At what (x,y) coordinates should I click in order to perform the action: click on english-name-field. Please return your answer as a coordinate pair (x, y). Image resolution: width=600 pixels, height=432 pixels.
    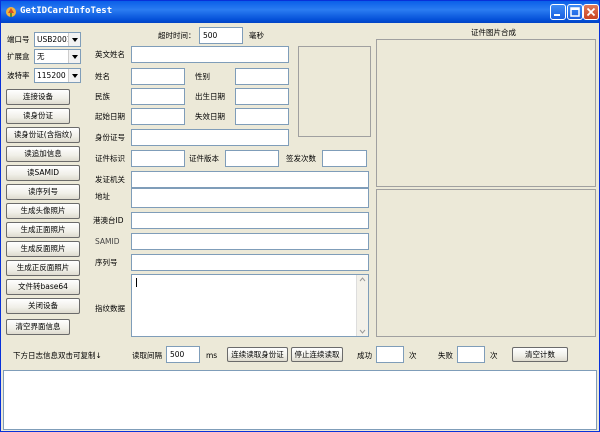
    Looking at the image, I should click on (210, 54).